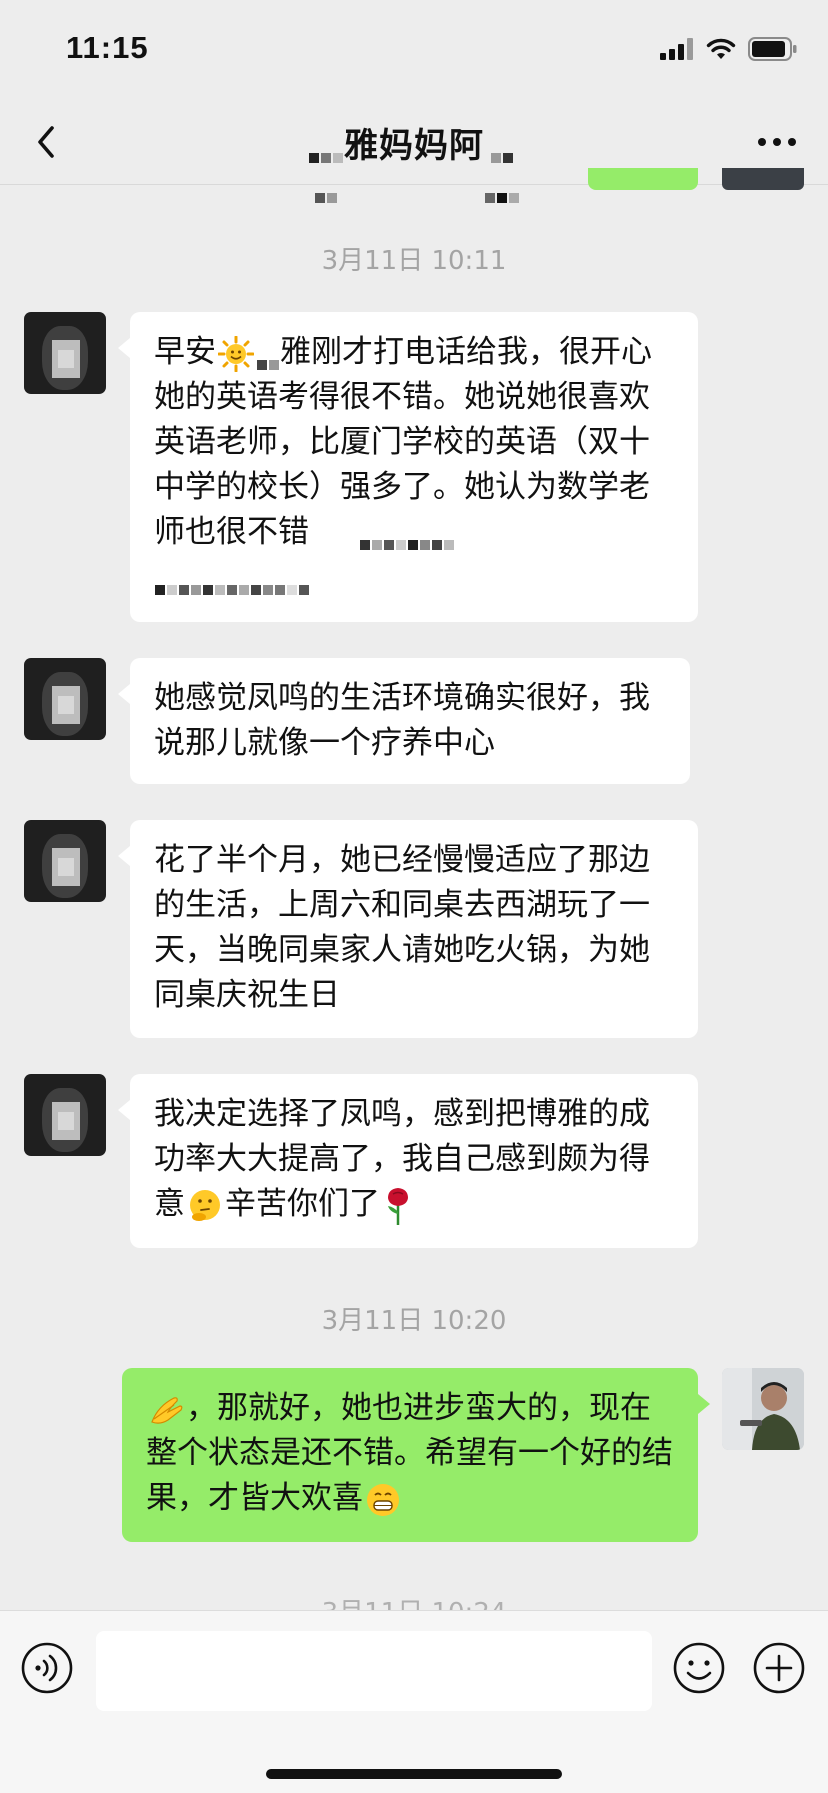 The width and height of the screenshot is (828, 1793). What do you see at coordinates (414, 50) in the screenshot?
I see `status-bar: 11:15` at bounding box center [414, 50].